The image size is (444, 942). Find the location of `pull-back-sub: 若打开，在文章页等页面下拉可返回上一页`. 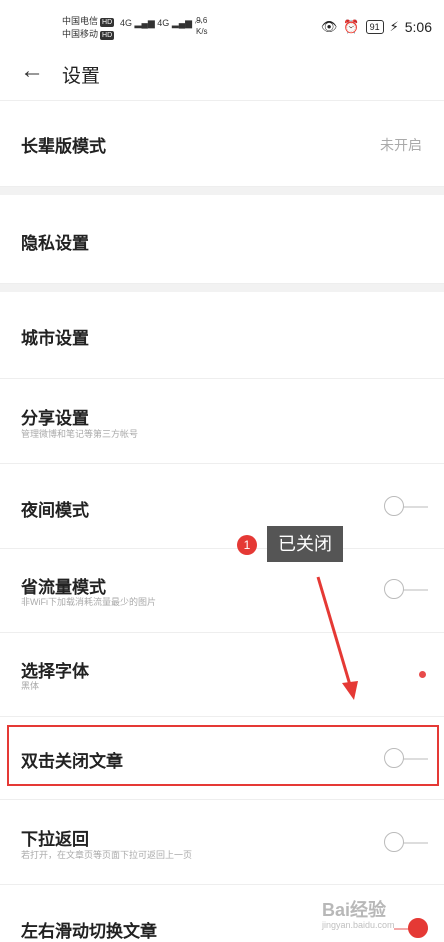

pull-back-sub: 若打开，在文章页等页面下拉可返回上一页 is located at coordinates (107, 855).